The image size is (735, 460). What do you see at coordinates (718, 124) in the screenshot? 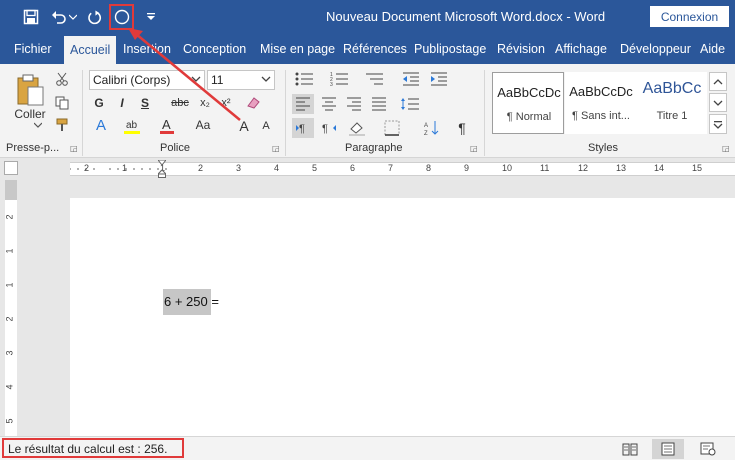
I see `styles-more-icon` at bounding box center [718, 124].